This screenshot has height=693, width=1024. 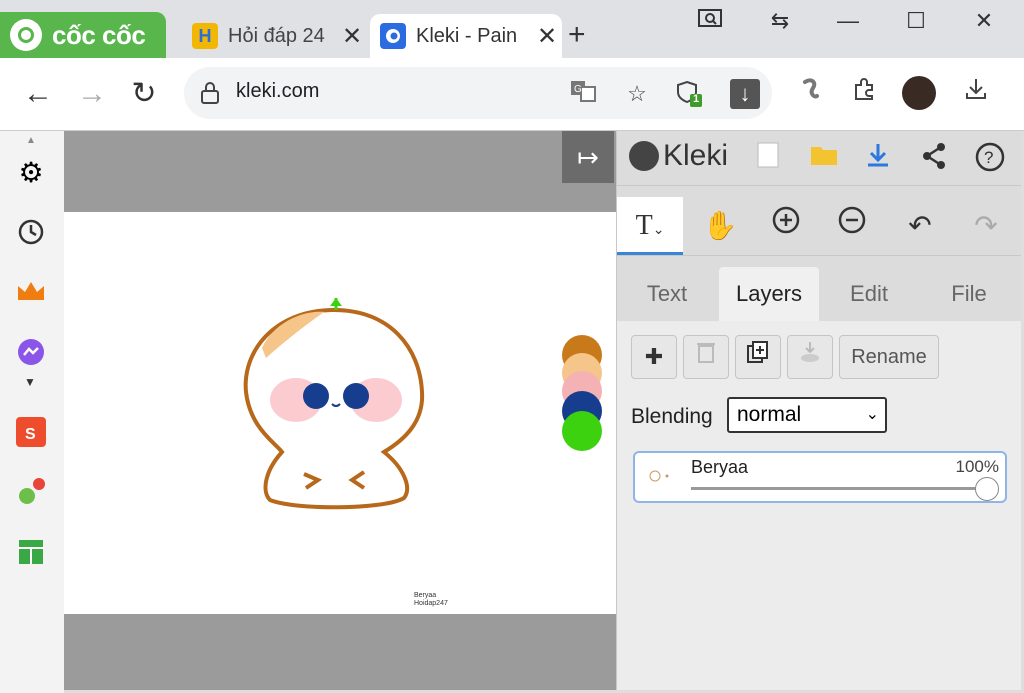 What do you see at coordinates (31, 172) in the screenshot?
I see `settings-gear-icon: ⚙` at bounding box center [31, 172].